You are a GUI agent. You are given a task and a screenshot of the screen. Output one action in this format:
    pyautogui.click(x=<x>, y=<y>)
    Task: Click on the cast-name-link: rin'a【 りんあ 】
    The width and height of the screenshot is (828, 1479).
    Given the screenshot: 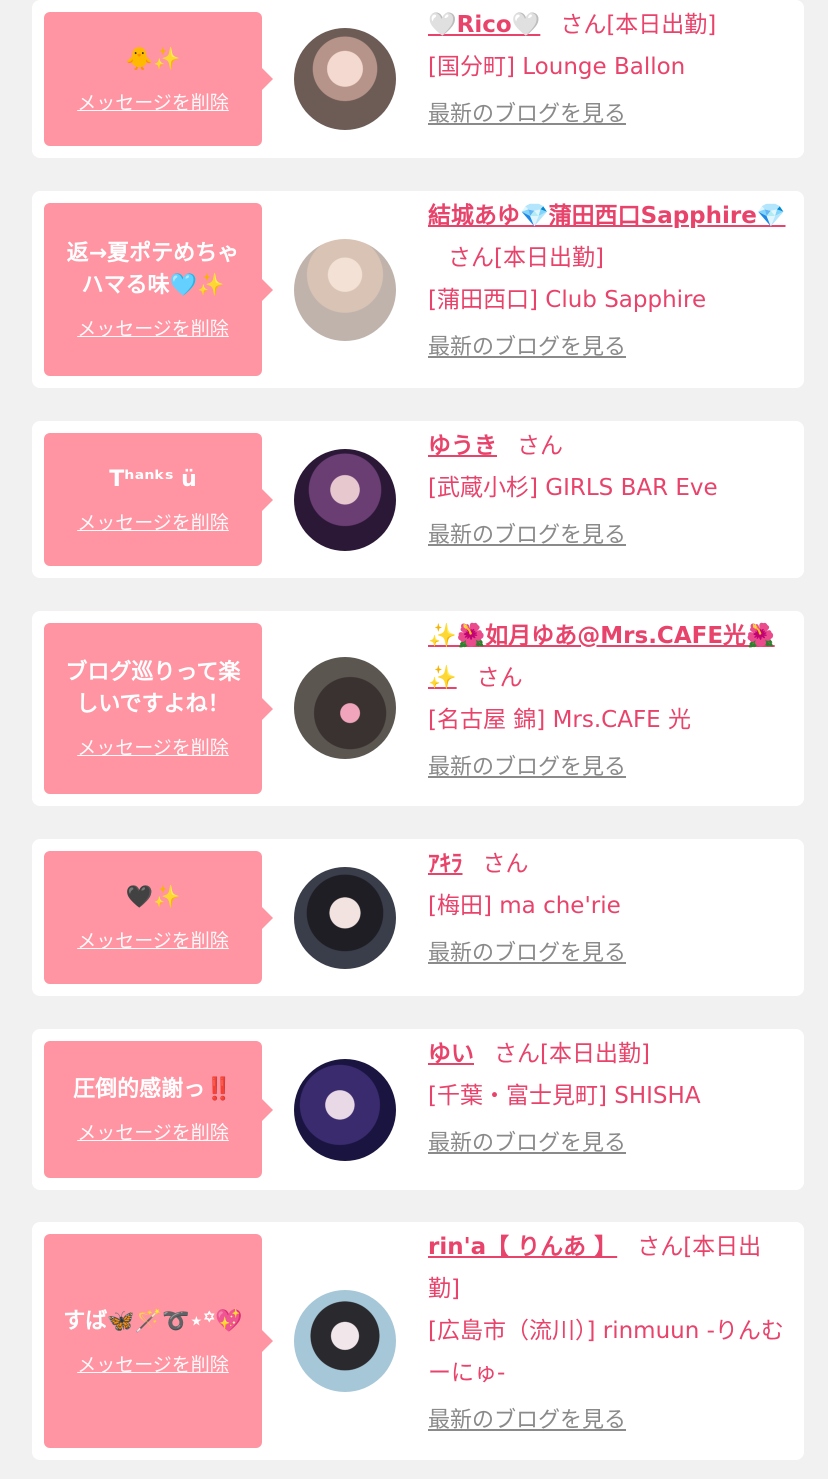 What is the action you would take?
    pyautogui.click(x=522, y=1247)
    